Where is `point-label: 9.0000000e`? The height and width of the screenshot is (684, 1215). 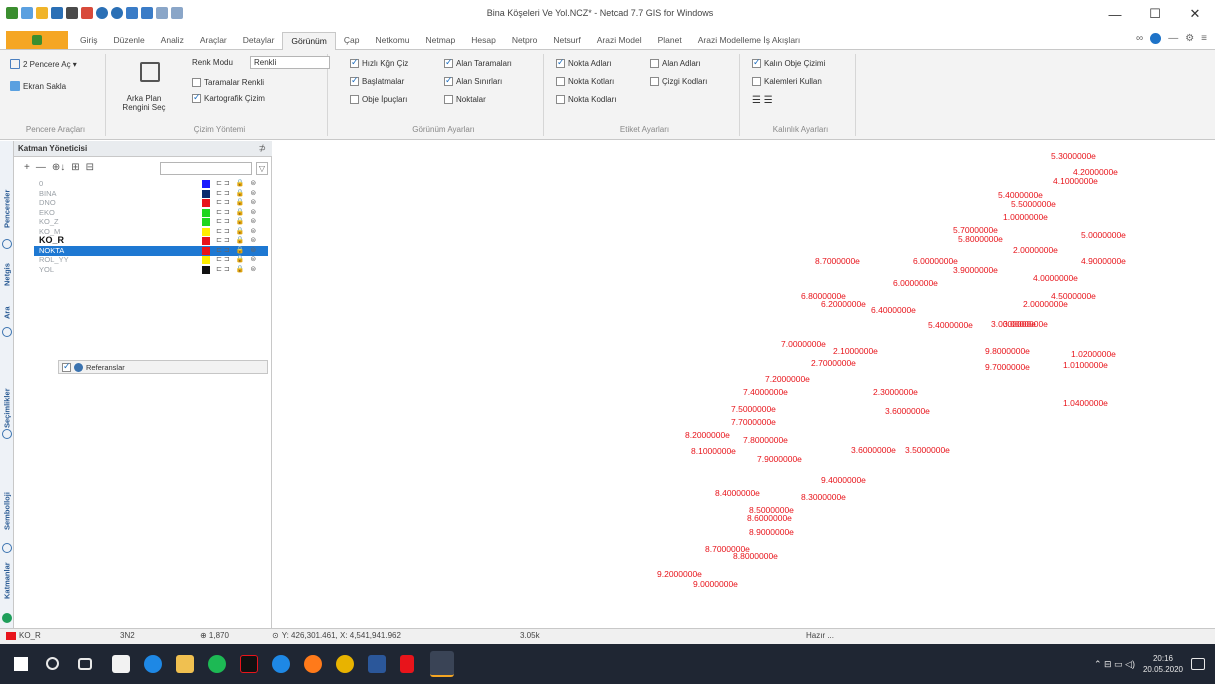
point-label: 9.0000000e is located at coordinates (715, 584).